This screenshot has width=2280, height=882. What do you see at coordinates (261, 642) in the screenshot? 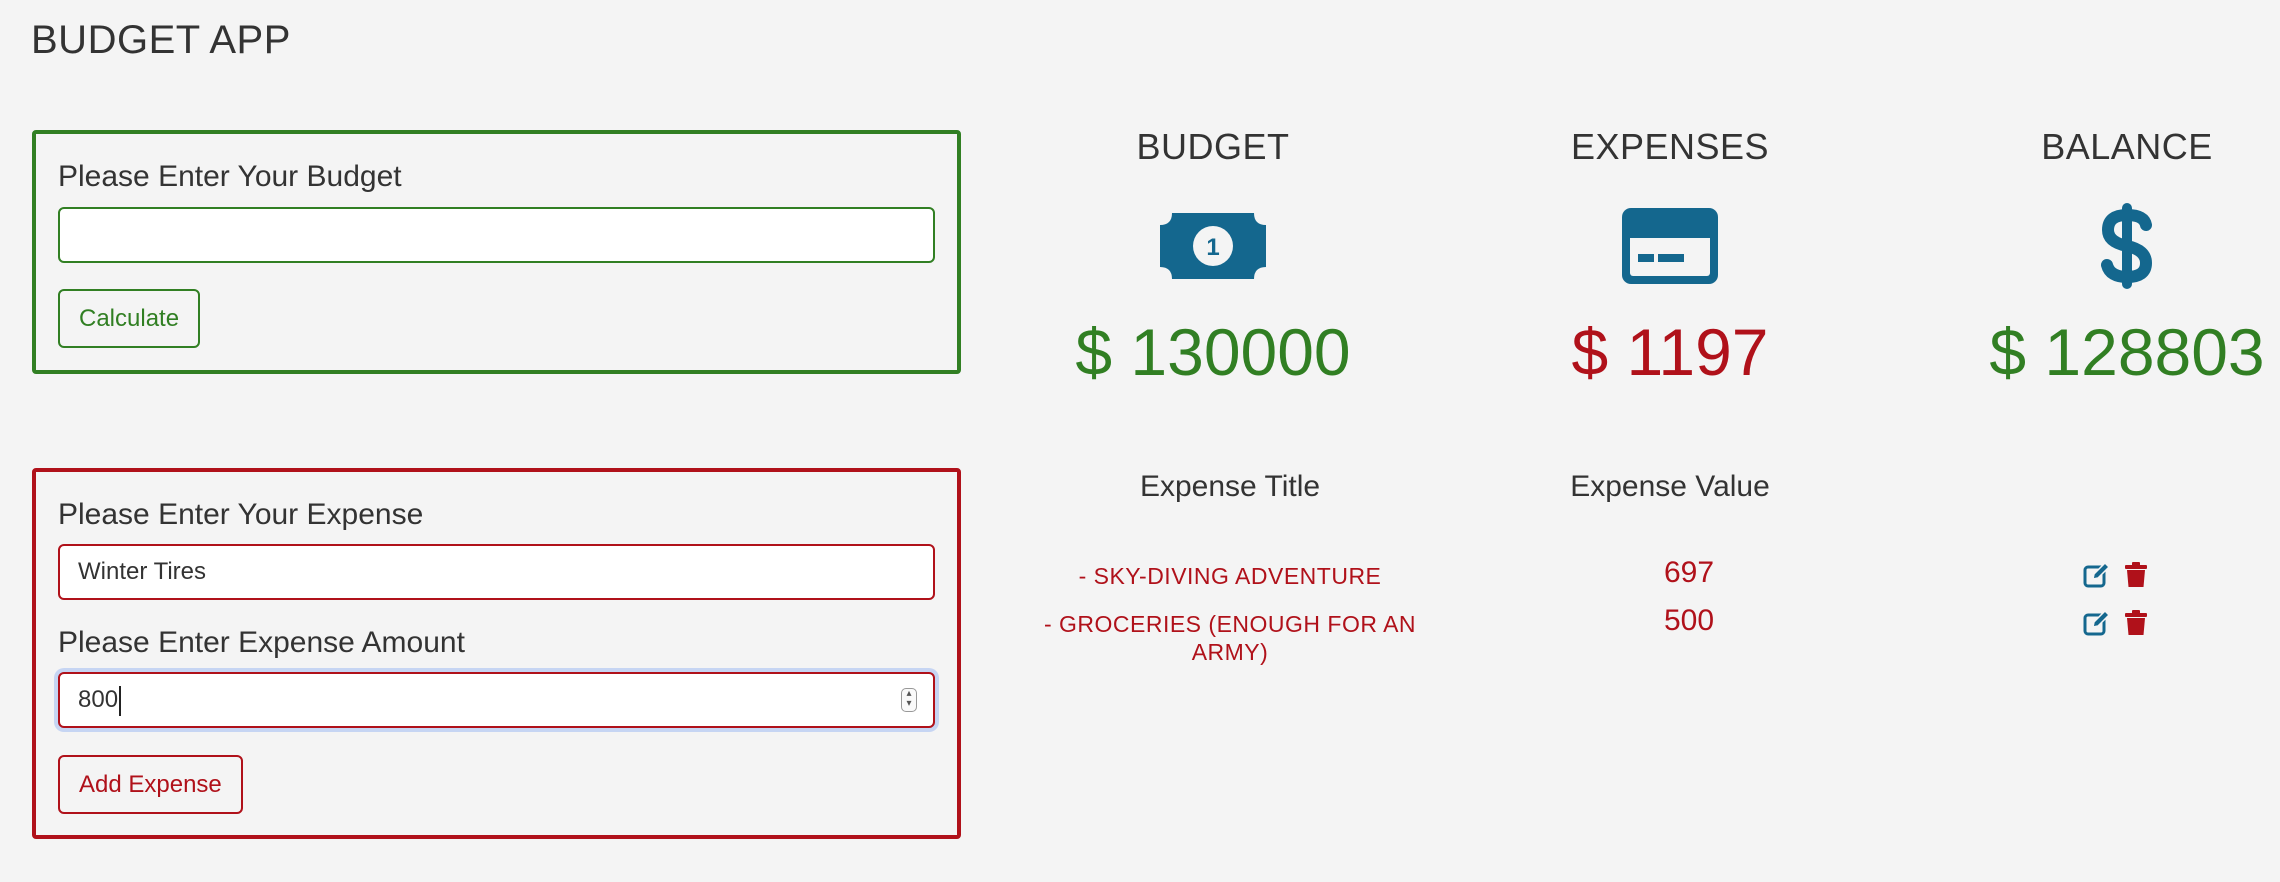
I see `expense-amount-label: Please Enter Expense Amount` at bounding box center [261, 642].